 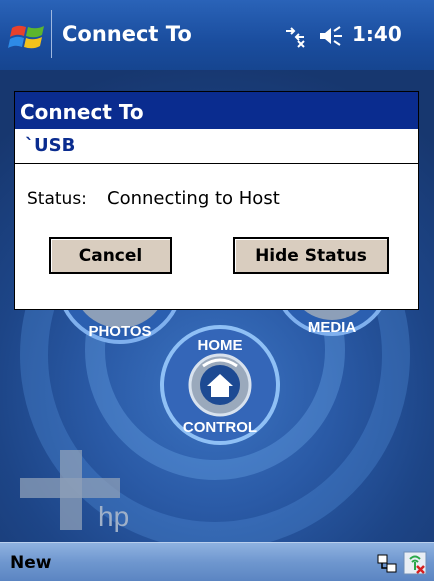 I want to click on clock: 1:40, so click(x=377, y=34).